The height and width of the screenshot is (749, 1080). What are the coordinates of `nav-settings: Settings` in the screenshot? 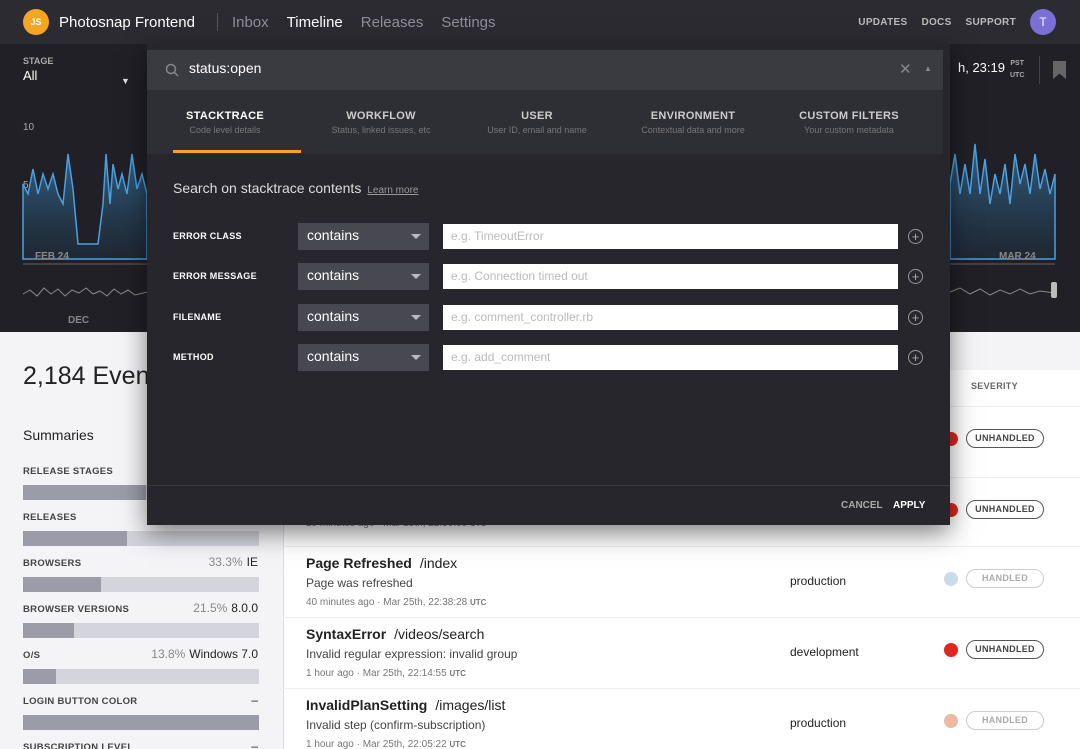 It's located at (468, 22).